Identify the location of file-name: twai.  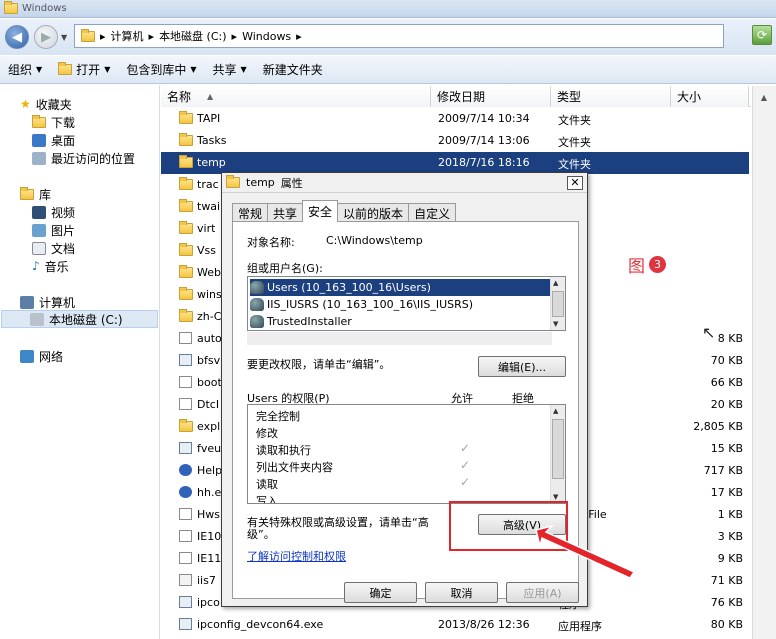
(209, 206).